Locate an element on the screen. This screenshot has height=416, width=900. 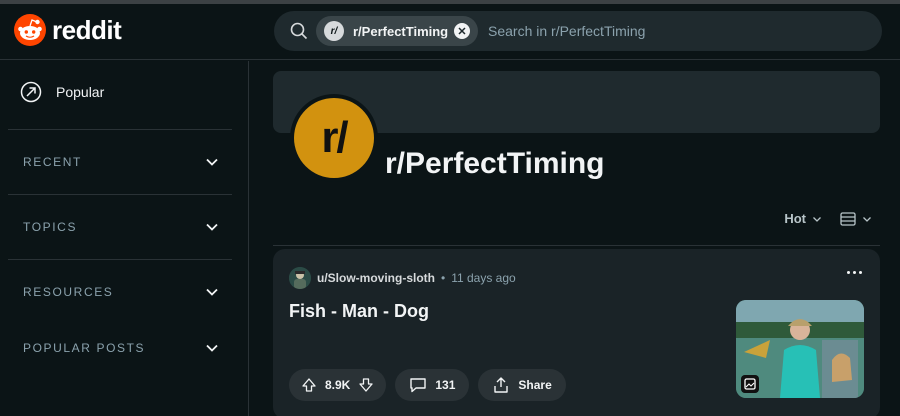
vote-count: 8.9K is located at coordinates (338, 385).